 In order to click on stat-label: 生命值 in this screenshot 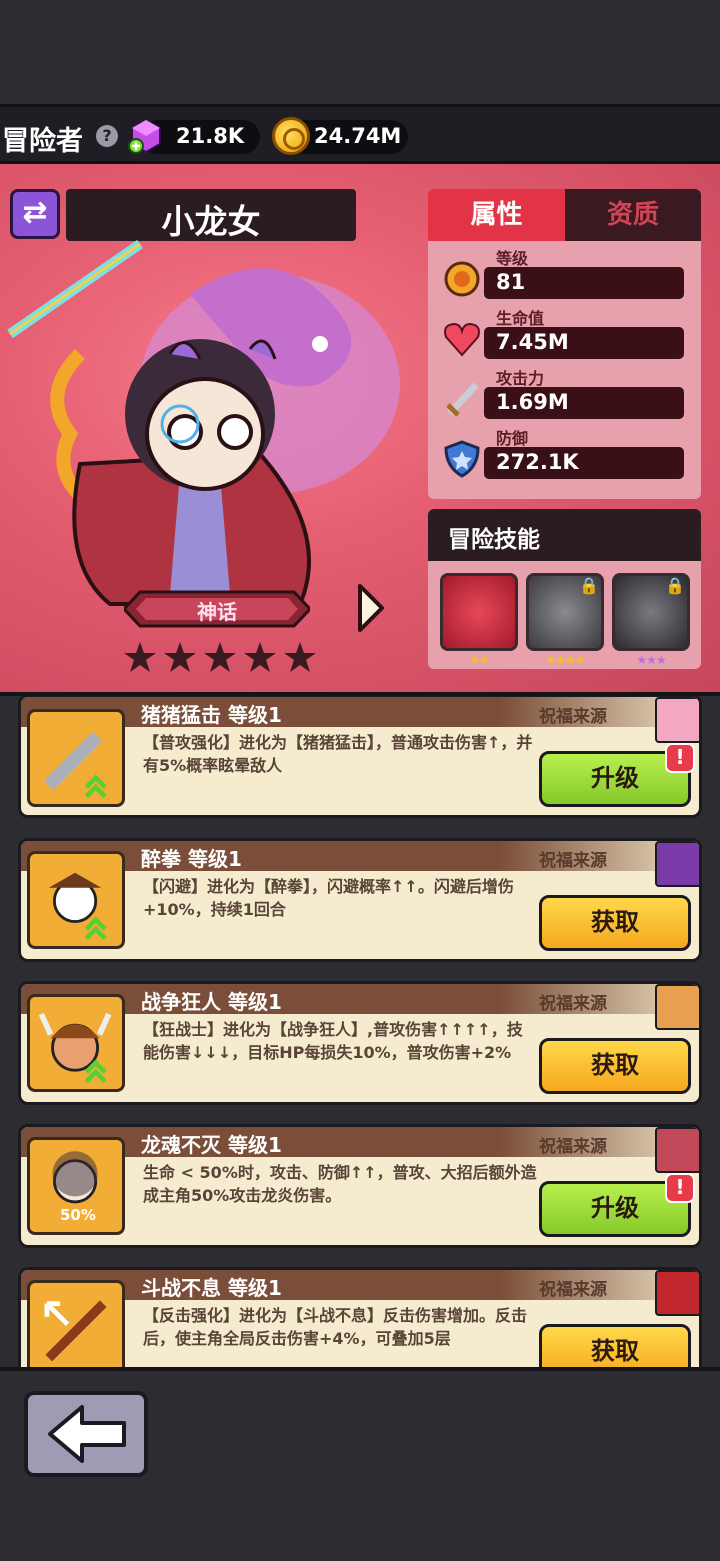, I will do `click(520, 318)`.